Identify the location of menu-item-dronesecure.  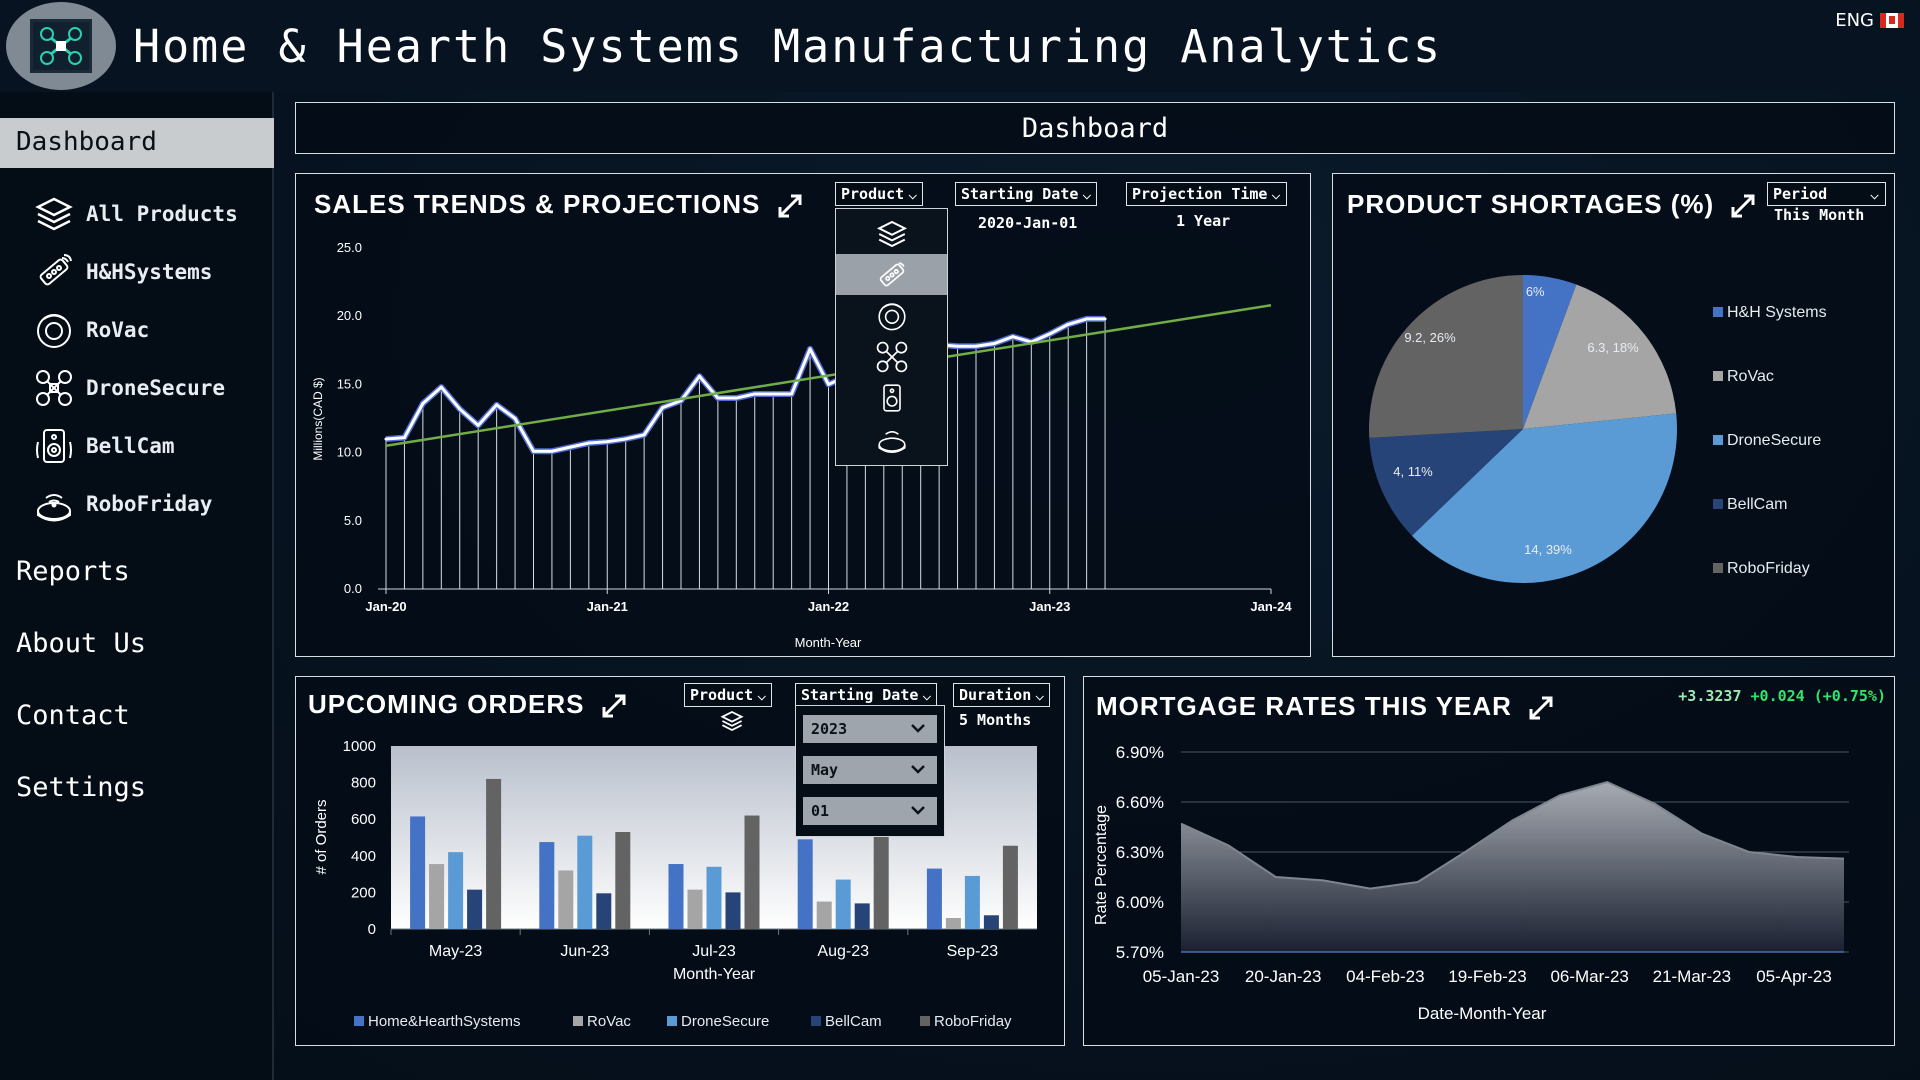
(891, 356).